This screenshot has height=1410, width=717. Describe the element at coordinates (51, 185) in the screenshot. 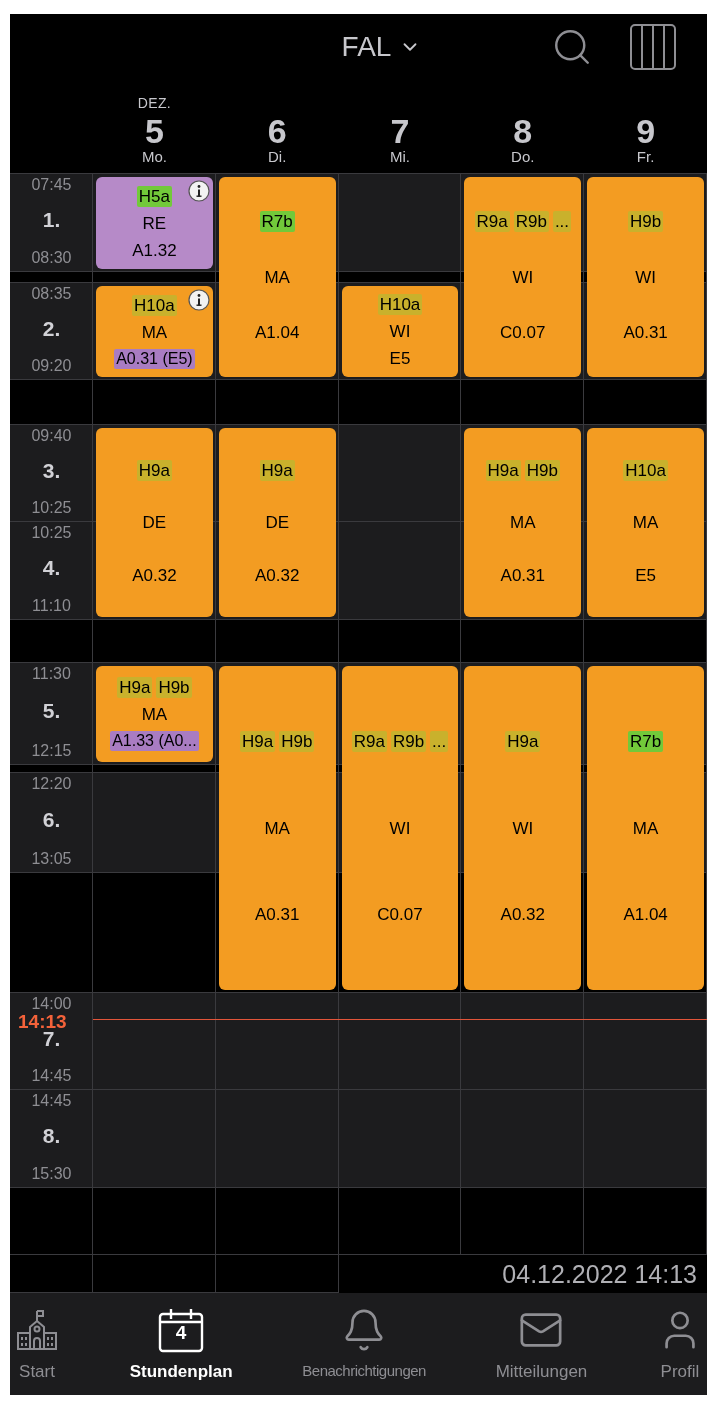

I see `start-time: 07:45` at that location.